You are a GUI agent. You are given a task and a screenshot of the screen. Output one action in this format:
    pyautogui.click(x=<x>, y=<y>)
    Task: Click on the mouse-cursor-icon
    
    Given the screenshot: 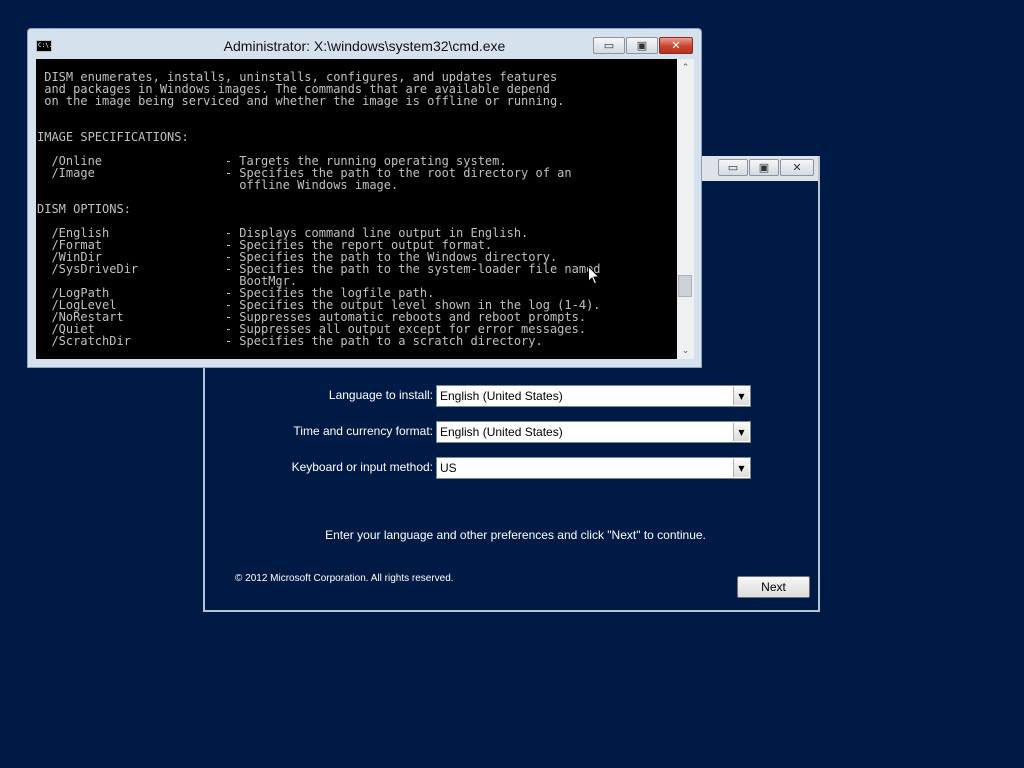 What is the action you would take?
    pyautogui.click(x=594, y=275)
    